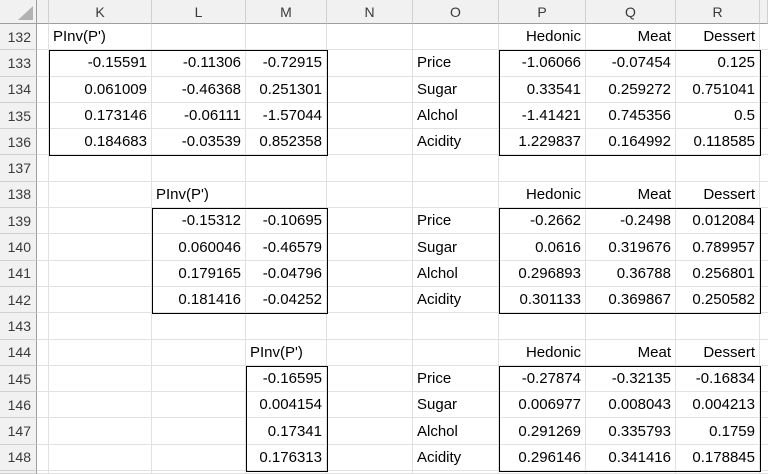 The image size is (768, 474). What do you see at coordinates (370, 195) in the screenshot?
I see `cell-N138` at bounding box center [370, 195].